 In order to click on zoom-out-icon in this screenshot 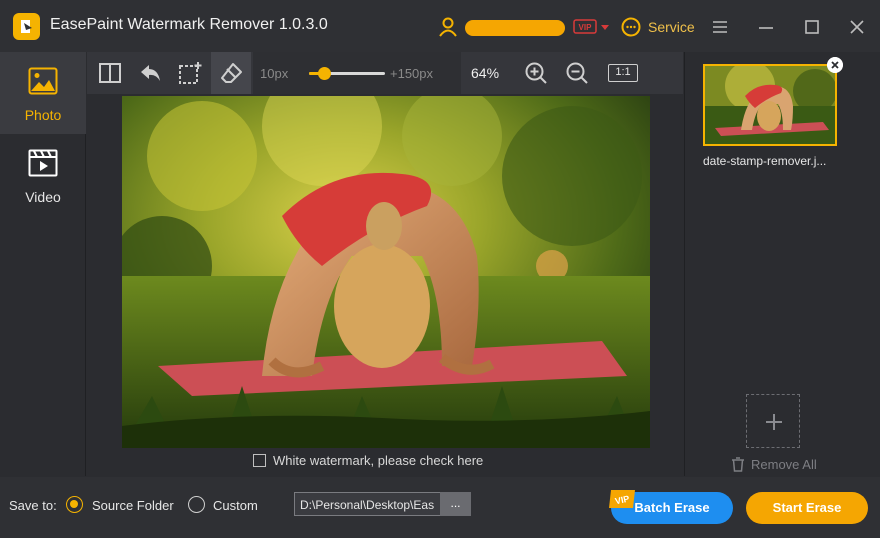, I will do `click(577, 73)`.